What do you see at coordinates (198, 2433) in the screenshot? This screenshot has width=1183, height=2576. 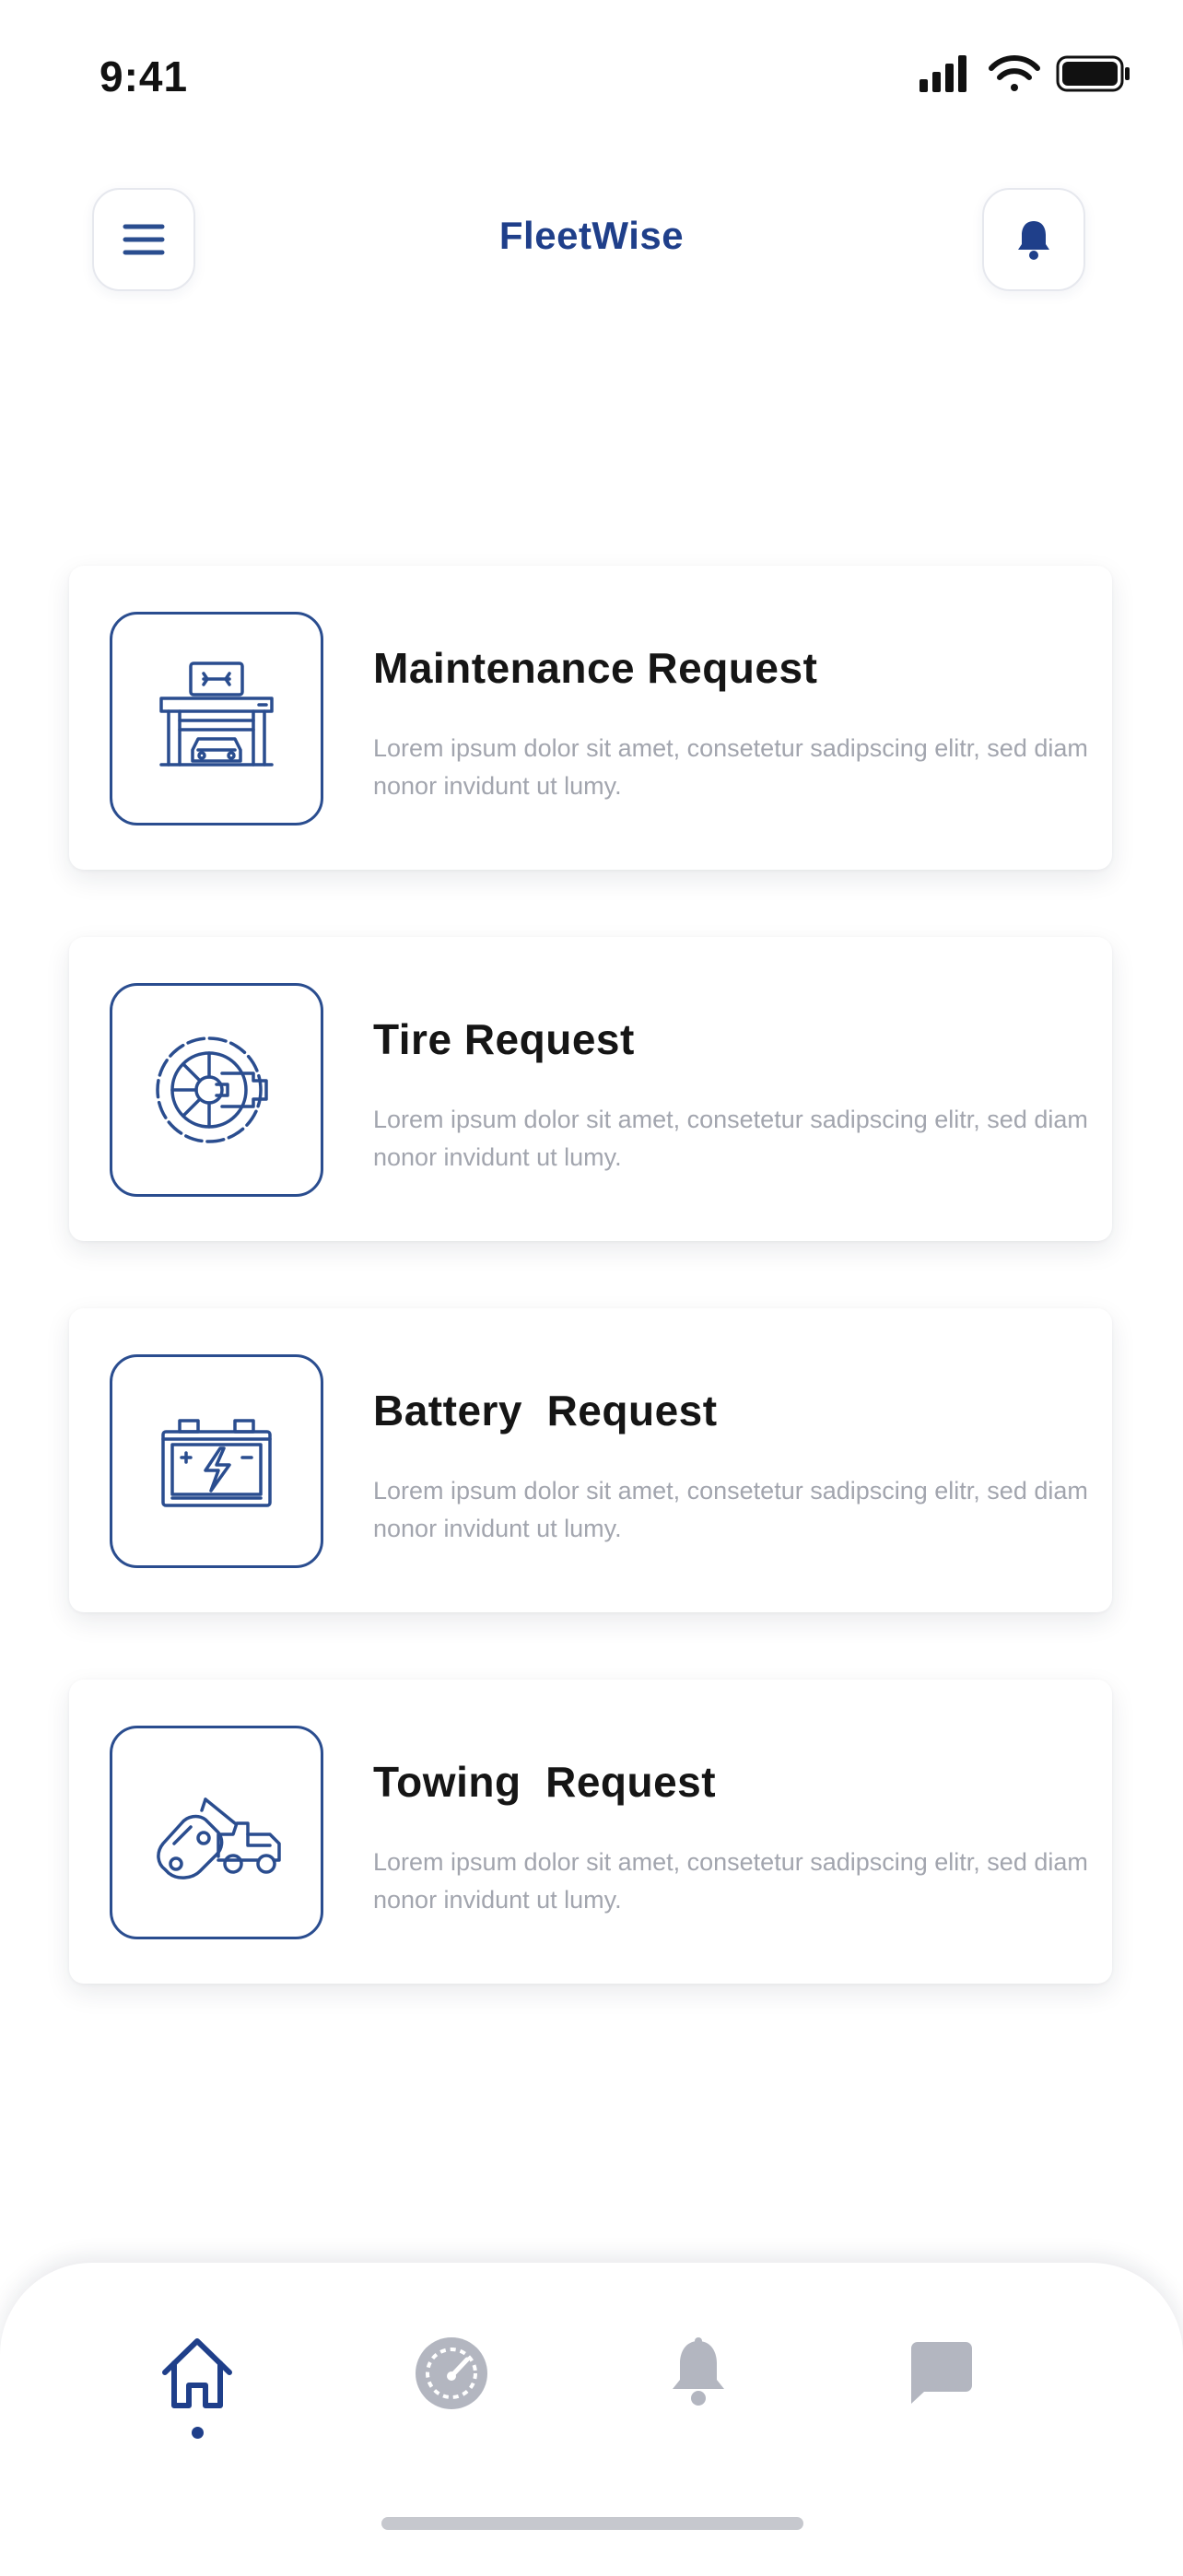 I see `active-tab-indicator` at bounding box center [198, 2433].